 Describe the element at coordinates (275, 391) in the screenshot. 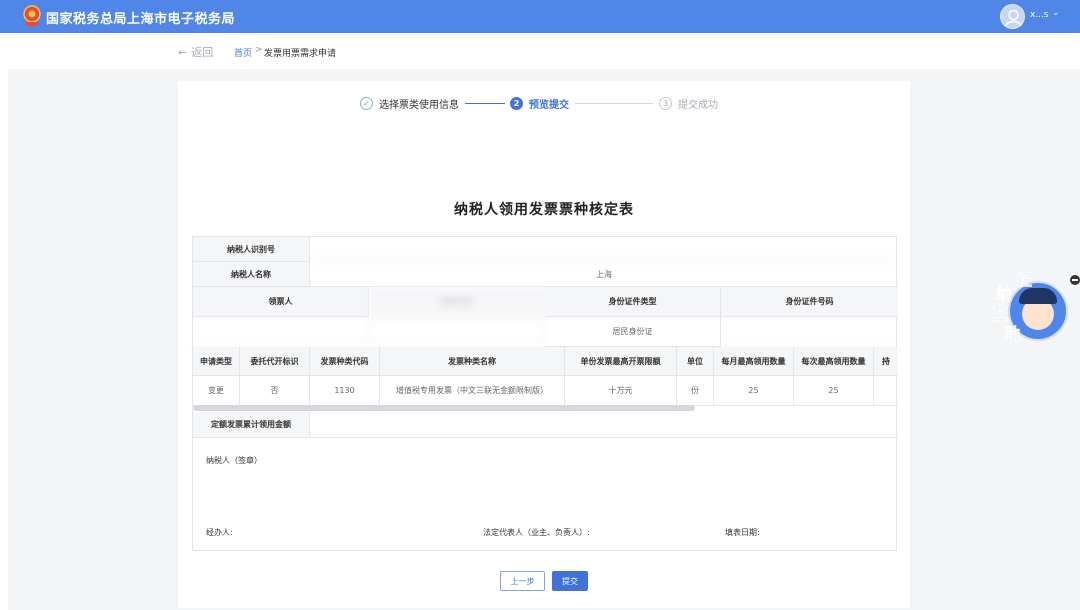

I see `entrust-flag-value: 否` at that location.